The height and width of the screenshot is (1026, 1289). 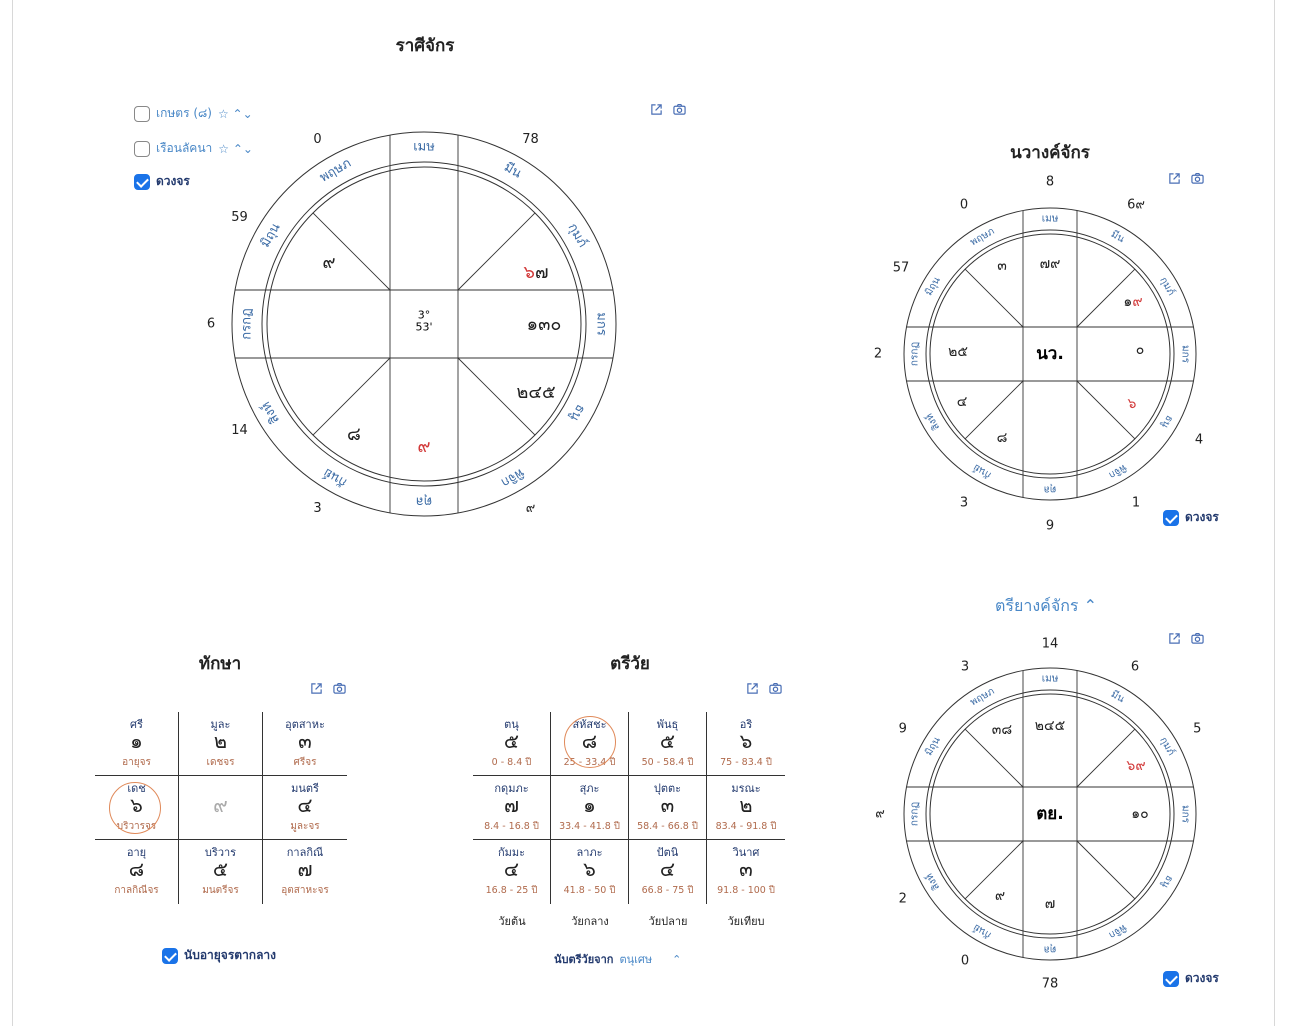 What do you see at coordinates (746, 869) in the screenshot?
I see `cell-number: ๓` at bounding box center [746, 869].